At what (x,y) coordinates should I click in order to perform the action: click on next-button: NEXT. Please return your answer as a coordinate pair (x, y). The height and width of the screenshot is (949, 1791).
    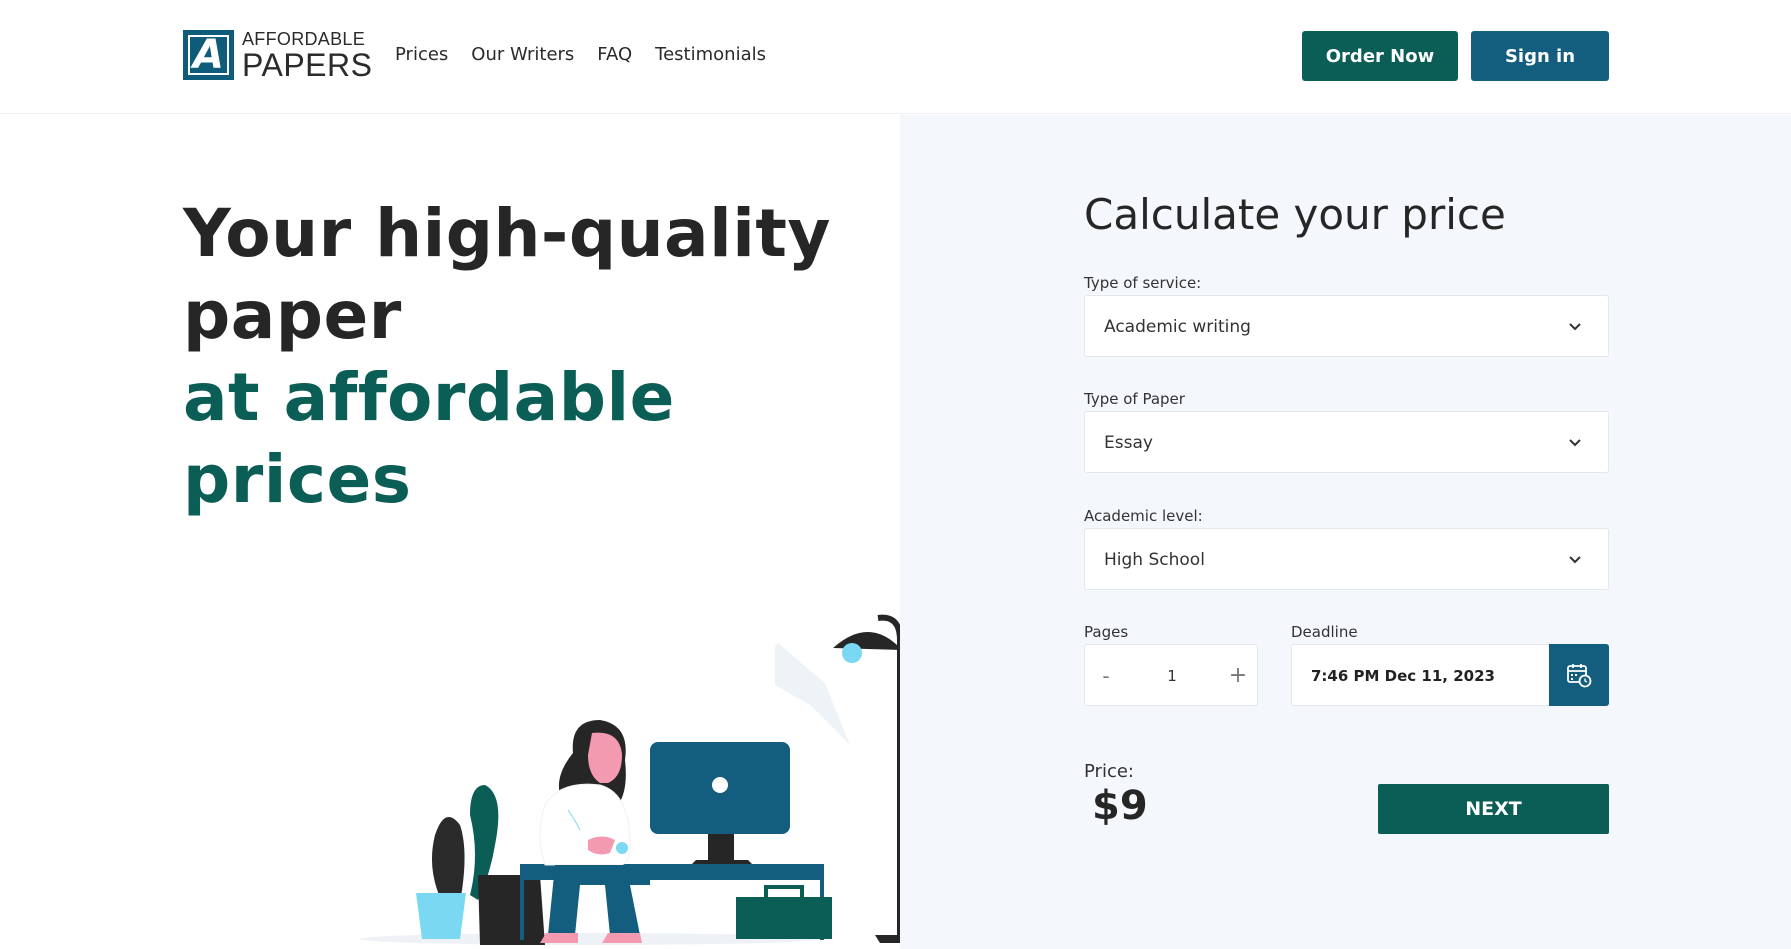
    Looking at the image, I should click on (1493, 809).